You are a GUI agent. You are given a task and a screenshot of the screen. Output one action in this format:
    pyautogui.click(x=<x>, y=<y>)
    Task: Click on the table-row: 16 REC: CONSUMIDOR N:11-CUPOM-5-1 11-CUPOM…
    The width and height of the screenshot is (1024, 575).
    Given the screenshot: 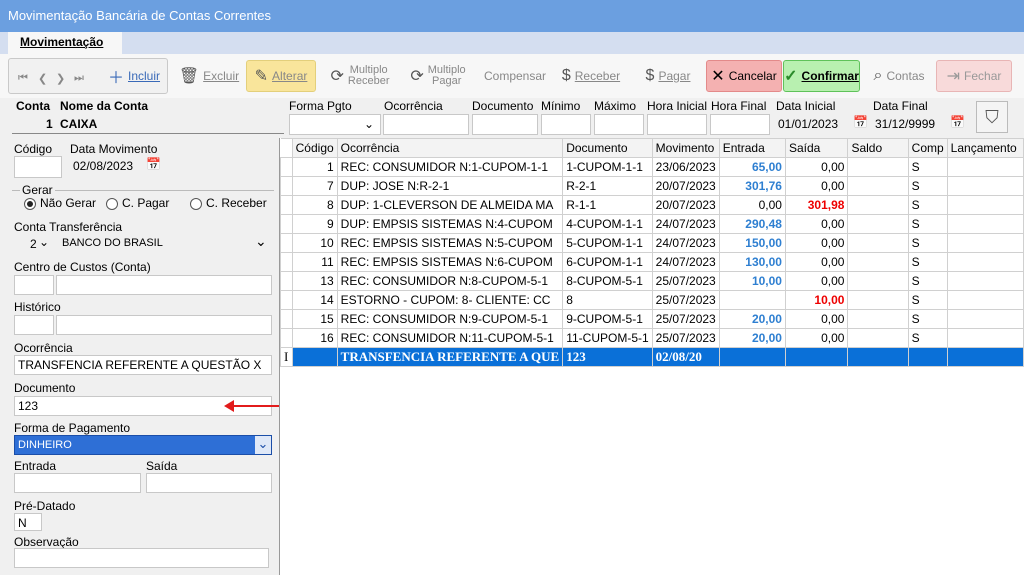 What is the action you would take?
    pyautogui.click(x=652, y=338)
    